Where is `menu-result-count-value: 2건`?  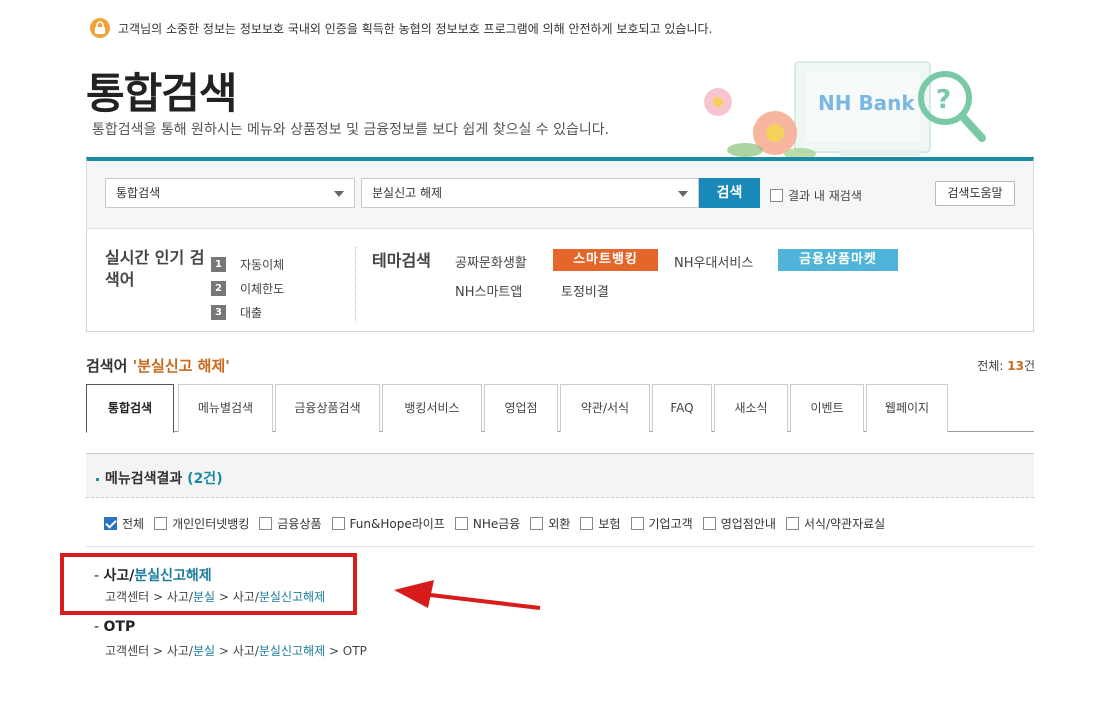 menu-result-count-value: 2건 is located at coordinates (205, 479).